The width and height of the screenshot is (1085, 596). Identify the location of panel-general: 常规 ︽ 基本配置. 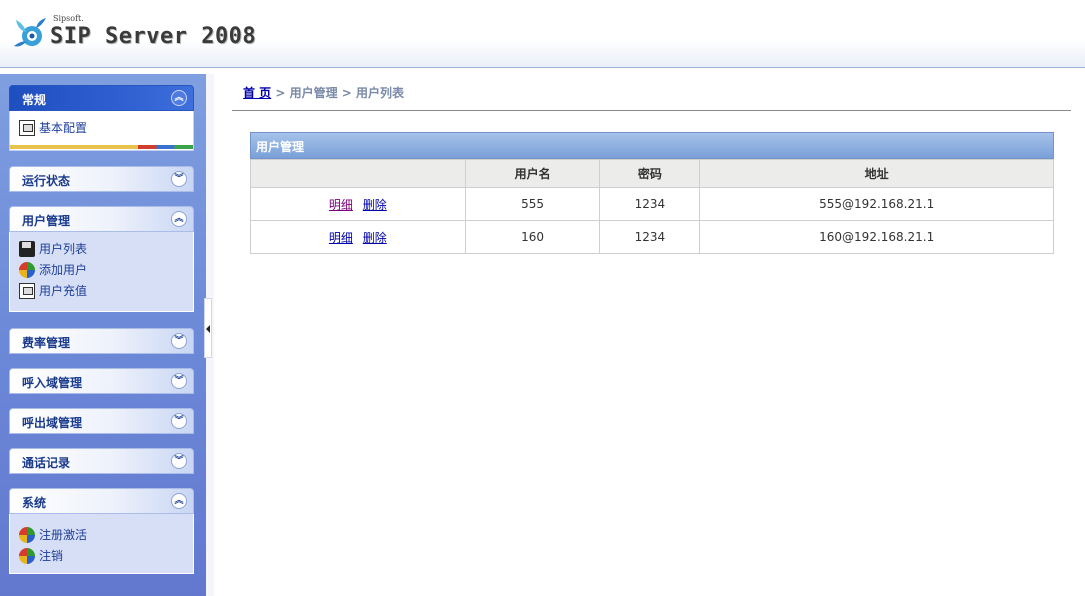
(101, 118).